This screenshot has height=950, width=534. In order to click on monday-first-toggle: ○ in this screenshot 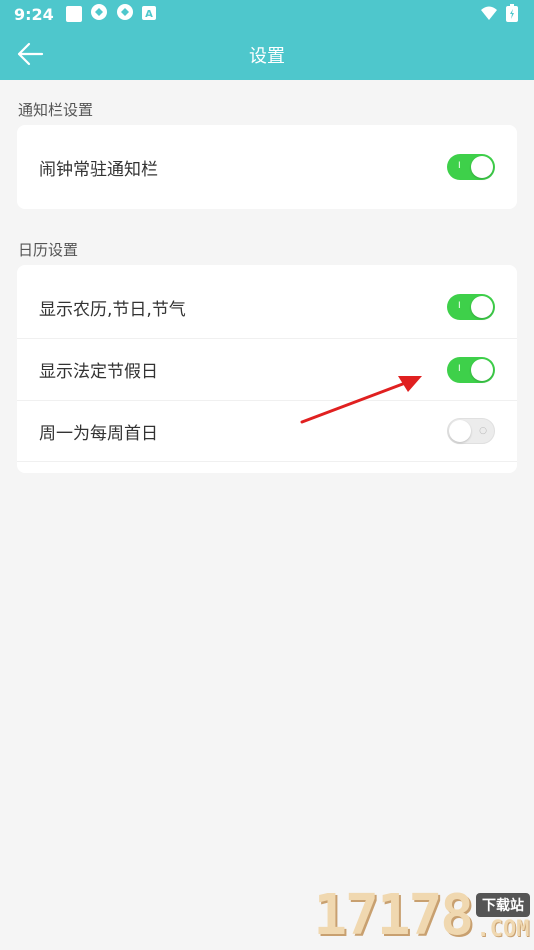, I will do `click(471, 431)`.